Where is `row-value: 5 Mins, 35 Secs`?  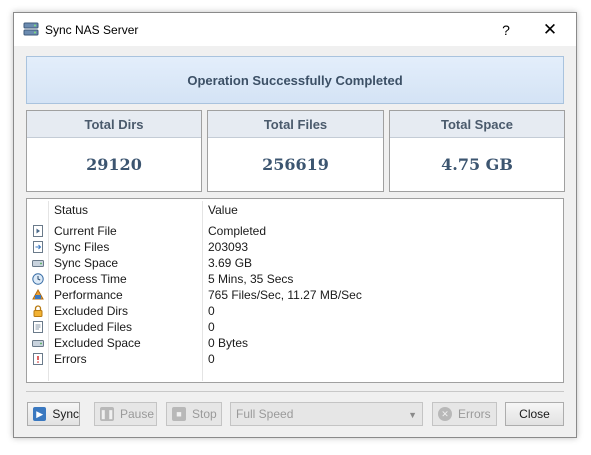
row-value: 5 Mins, 35 Secs is located at coordinates (251, 279).